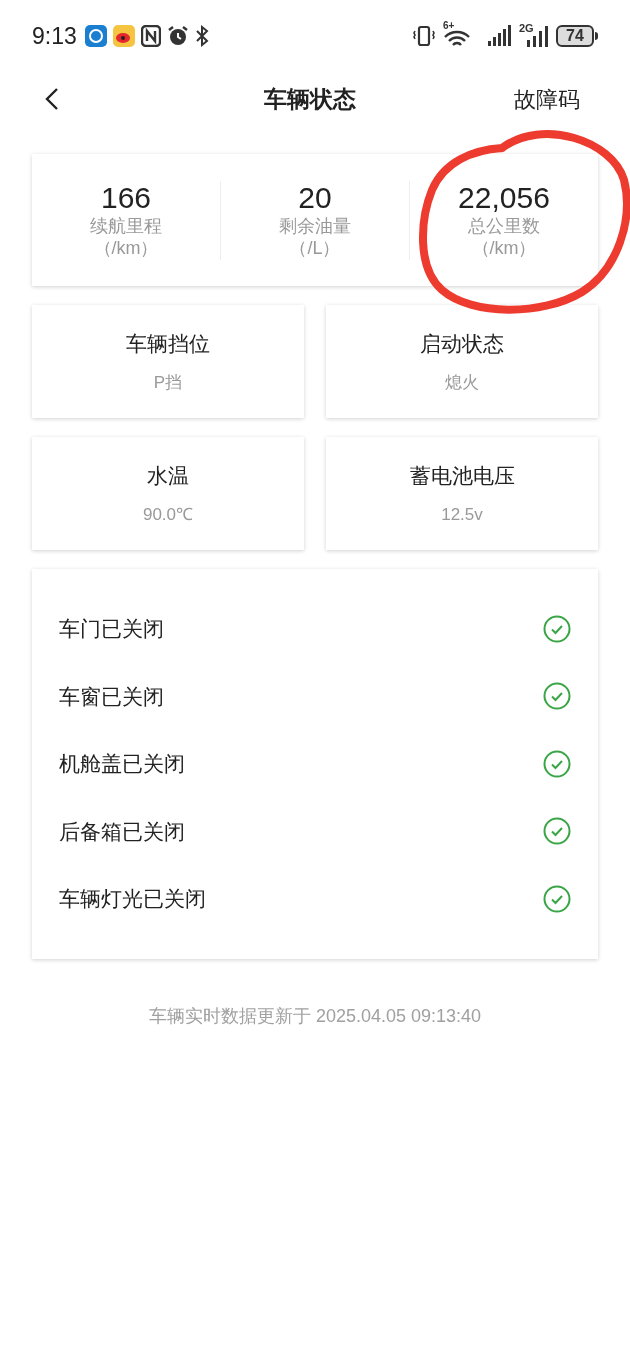 The image size is (630, 1360). Describe the element at coordinates (177, 36) in the screenshot. I see `alarm-icon` at that location.